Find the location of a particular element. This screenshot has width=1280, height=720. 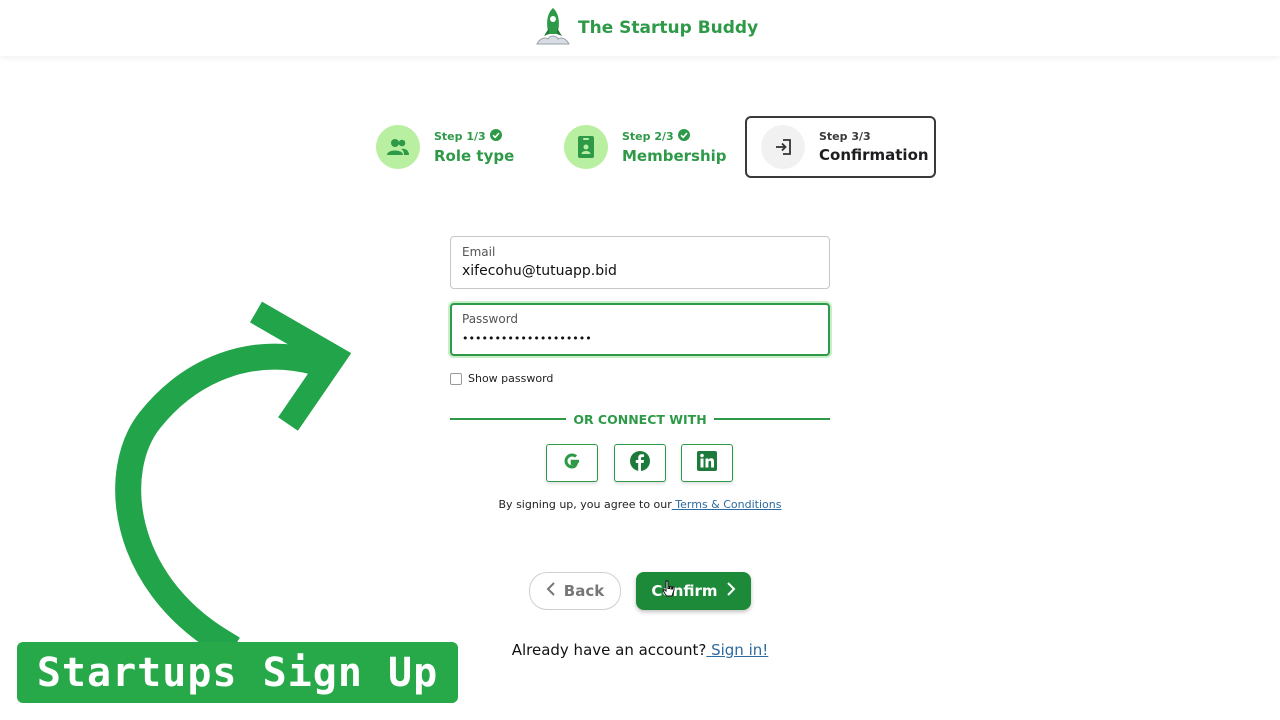

curved-arrow-annotation is located at coordinates (233, 480).